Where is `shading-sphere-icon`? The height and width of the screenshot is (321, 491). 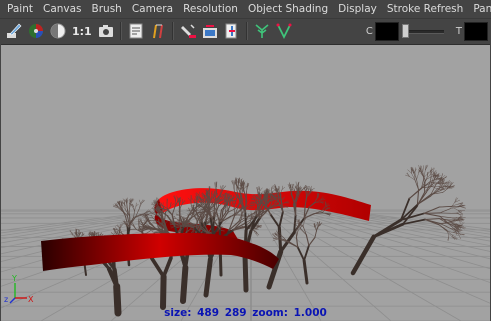
shading-sphere-icon is located at coordinates (58, 31).